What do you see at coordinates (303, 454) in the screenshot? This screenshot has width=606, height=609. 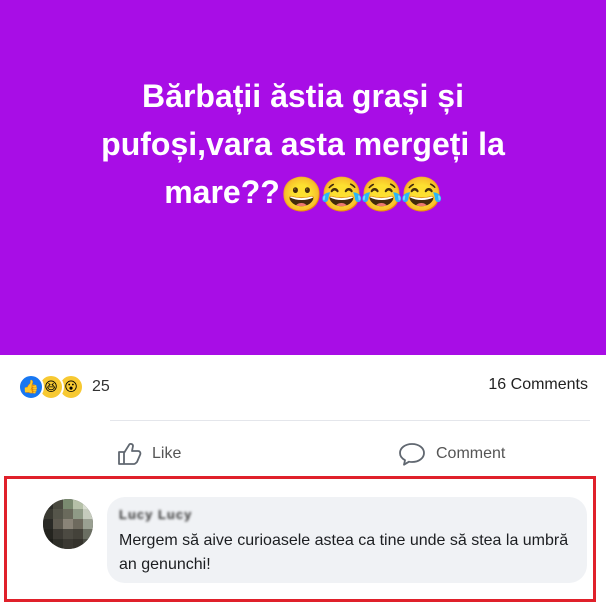 I see `post-actions: Like Comment` at bounding box center [303, 454].